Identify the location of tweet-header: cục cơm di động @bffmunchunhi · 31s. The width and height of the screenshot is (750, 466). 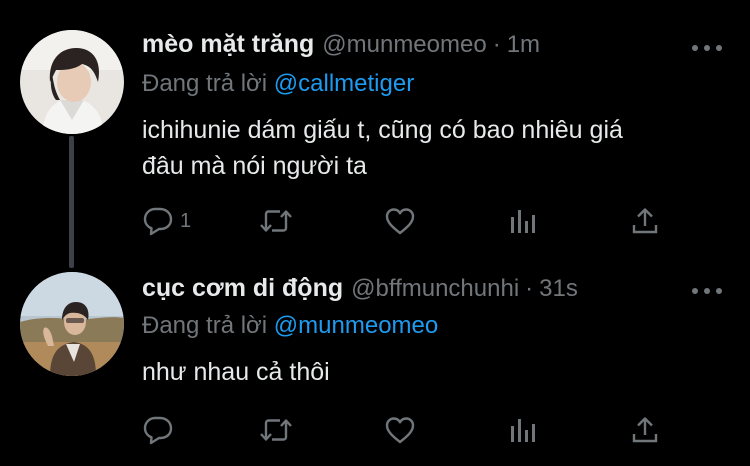
(360, 292).